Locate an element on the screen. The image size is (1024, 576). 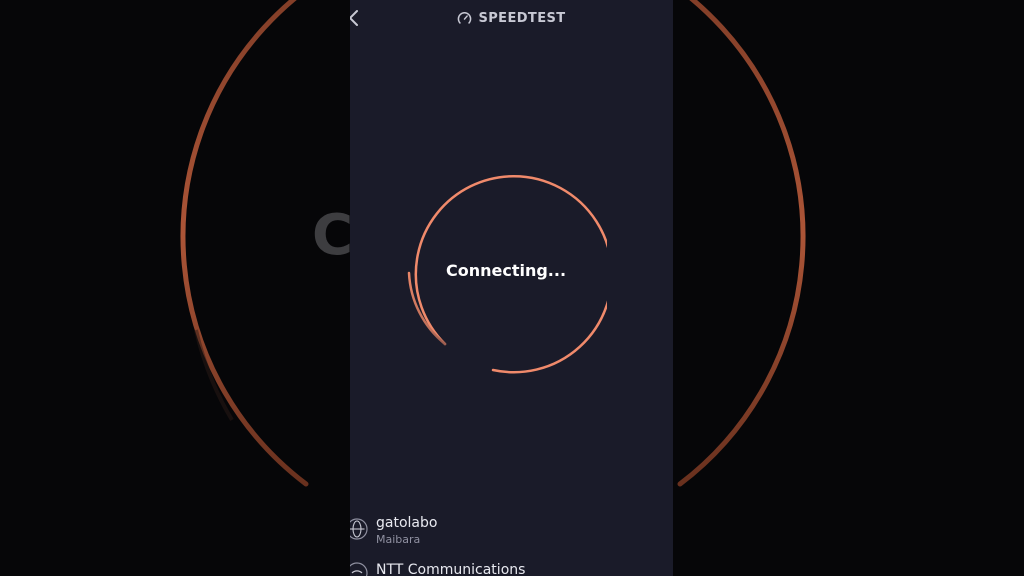
server-host: gatolabo is located at coordinates (407, 523).